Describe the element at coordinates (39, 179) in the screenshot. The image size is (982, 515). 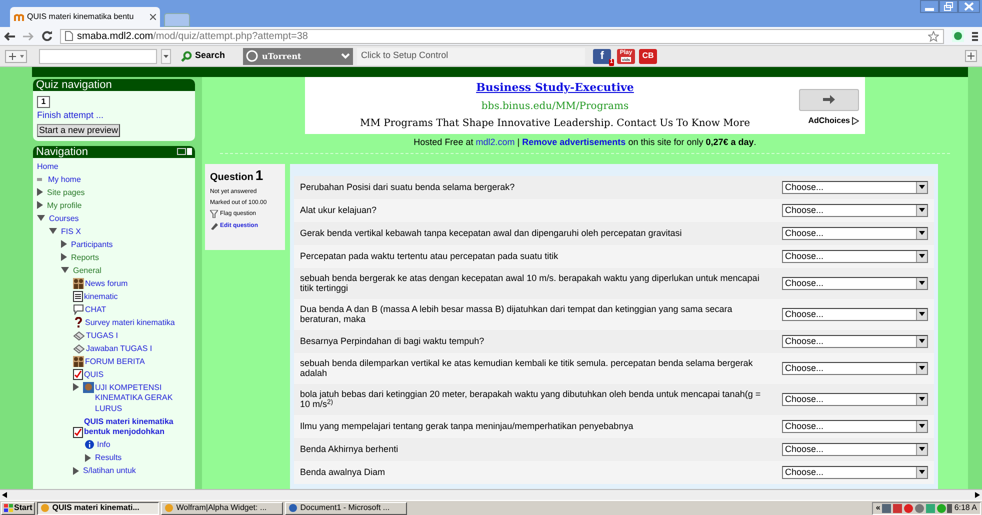
I see `bullet-icon` at that location.